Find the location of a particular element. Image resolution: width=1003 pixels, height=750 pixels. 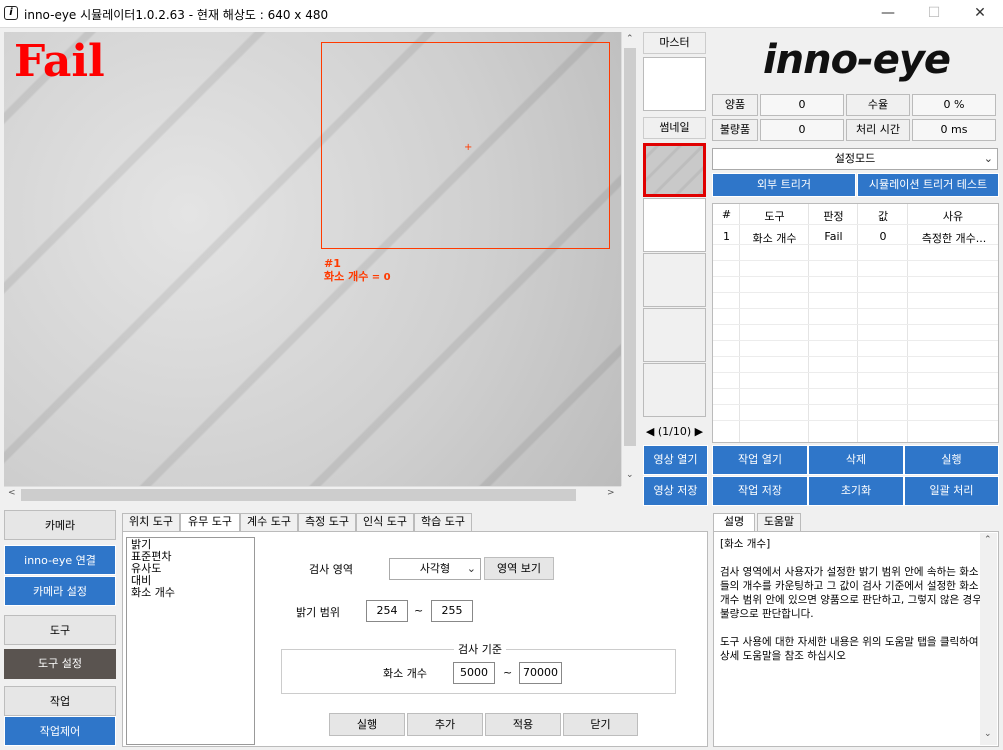

tab-position-tools: 위치 도구 is located at coordinates (151, 522).